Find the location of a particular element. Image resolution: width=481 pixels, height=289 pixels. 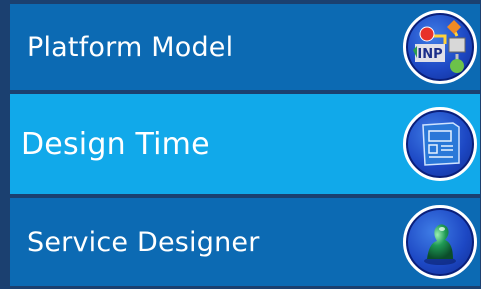

svg-text: INP is located at coordinates (429, 54).